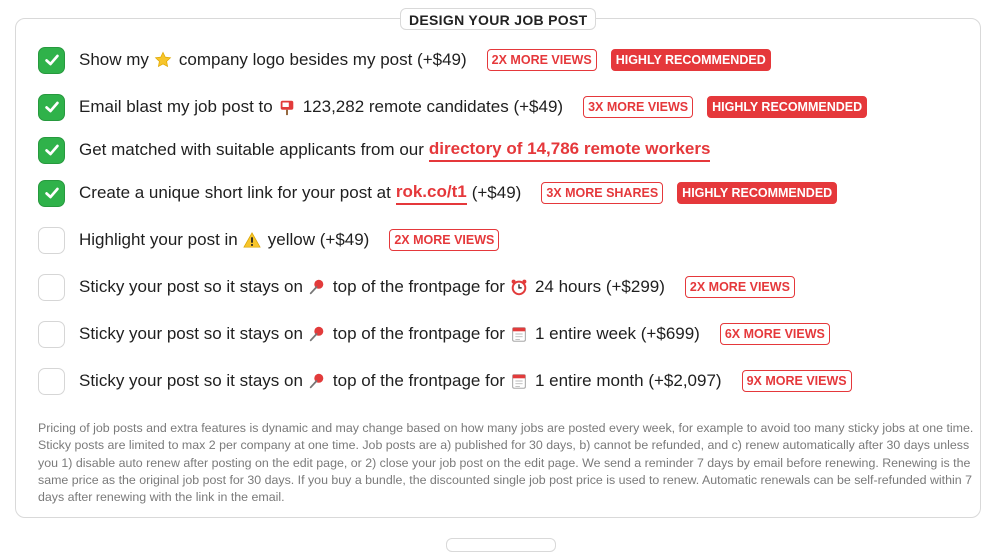  What do you see at coordinates (796, 381) in the screenshot?
I see `badge-more-views: 9X MORE VIEWS` at bounding box center [796, 381].